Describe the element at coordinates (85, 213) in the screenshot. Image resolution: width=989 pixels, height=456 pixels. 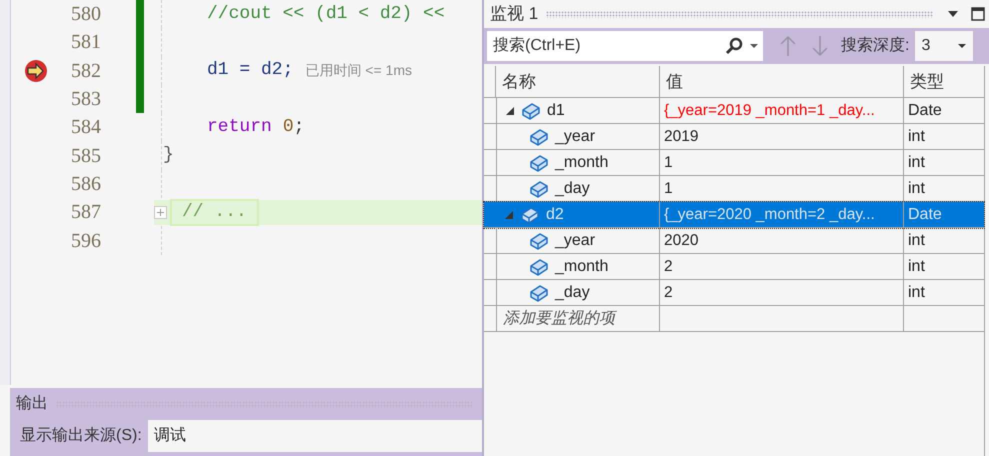
I see `line-number: 587` at that location.